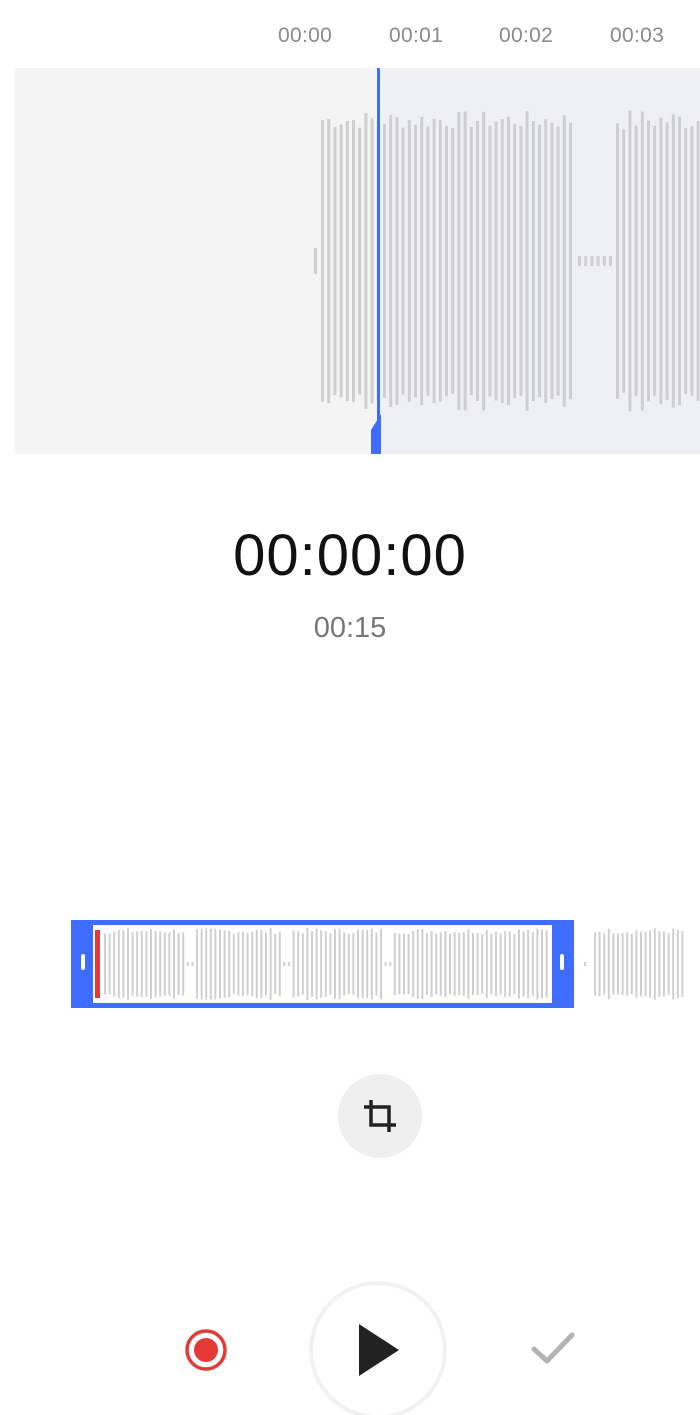 The width and height of the screenshot is (700, 1415). What do you see at coordinates (322, 964) in the screenshot?
I see `trim-selection` at bounding box center [322, 964].